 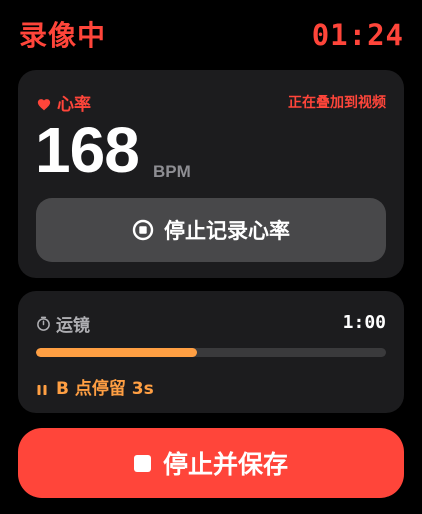 What do you see at coordinates (364, 322) in the screenshot?
I see `camera-move-duration: 1:00` at bounding box center [364, 322].